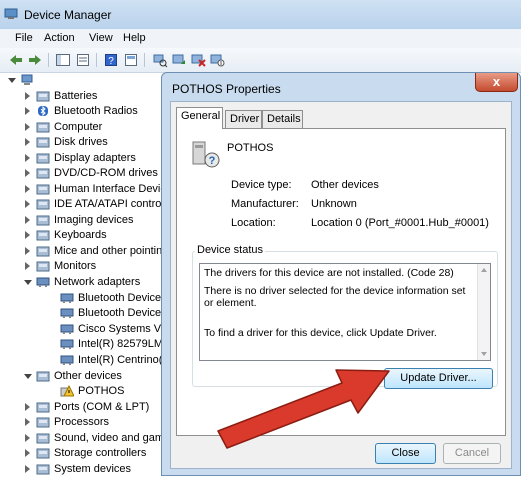  Describe the element at coordinates (16, 60) in the screenshot. I see `back-arrow-icon` at that location.